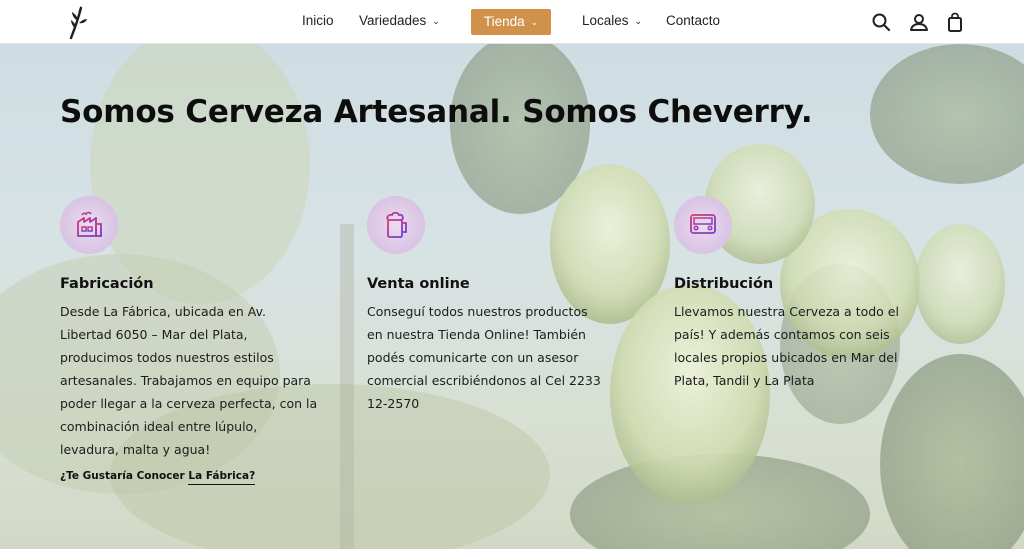 The height and width of the screenshot is (549, 1024). I want to click on beer-mug-icon, so click(396, 224).